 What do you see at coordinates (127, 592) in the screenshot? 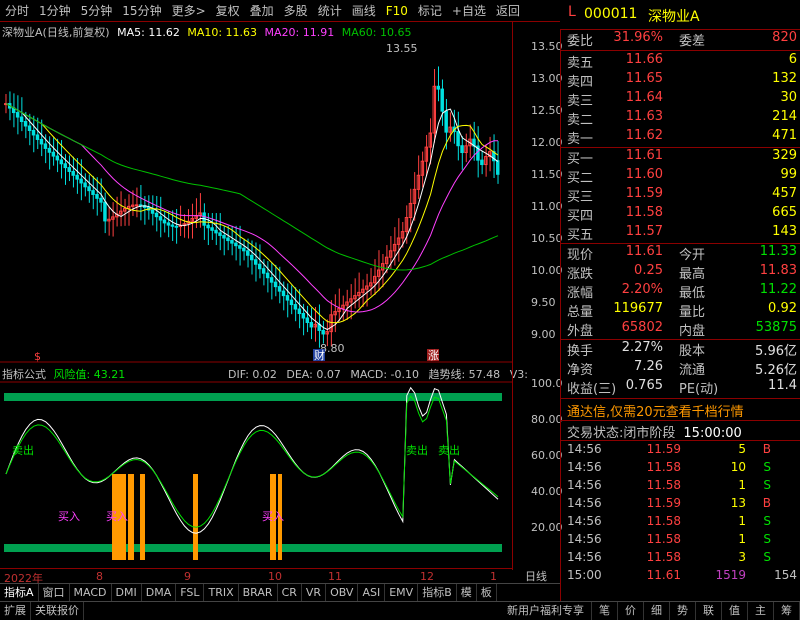
I see `tab-3: DMI` at bounding box center [127, 592].